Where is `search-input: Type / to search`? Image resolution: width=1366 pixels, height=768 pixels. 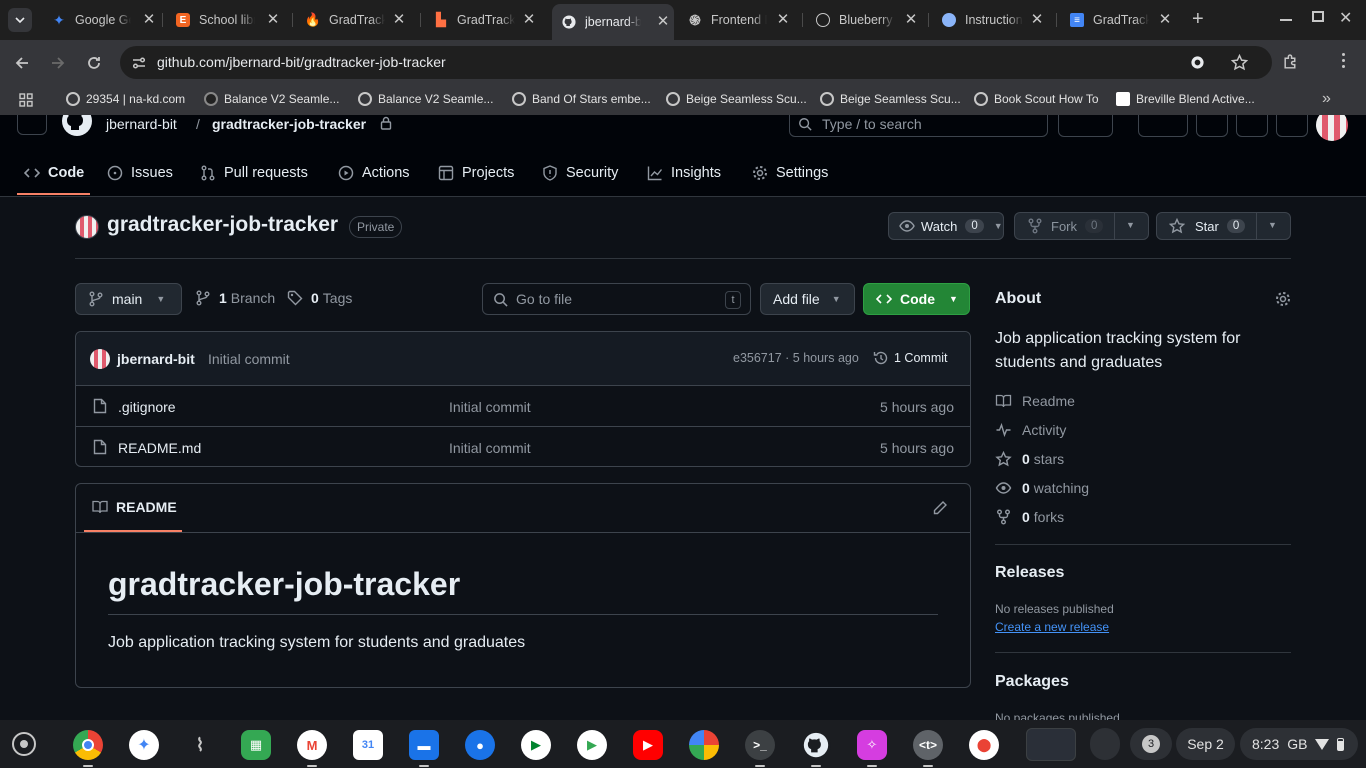
search-input: Type / to search is located at coordinates (918, 126).